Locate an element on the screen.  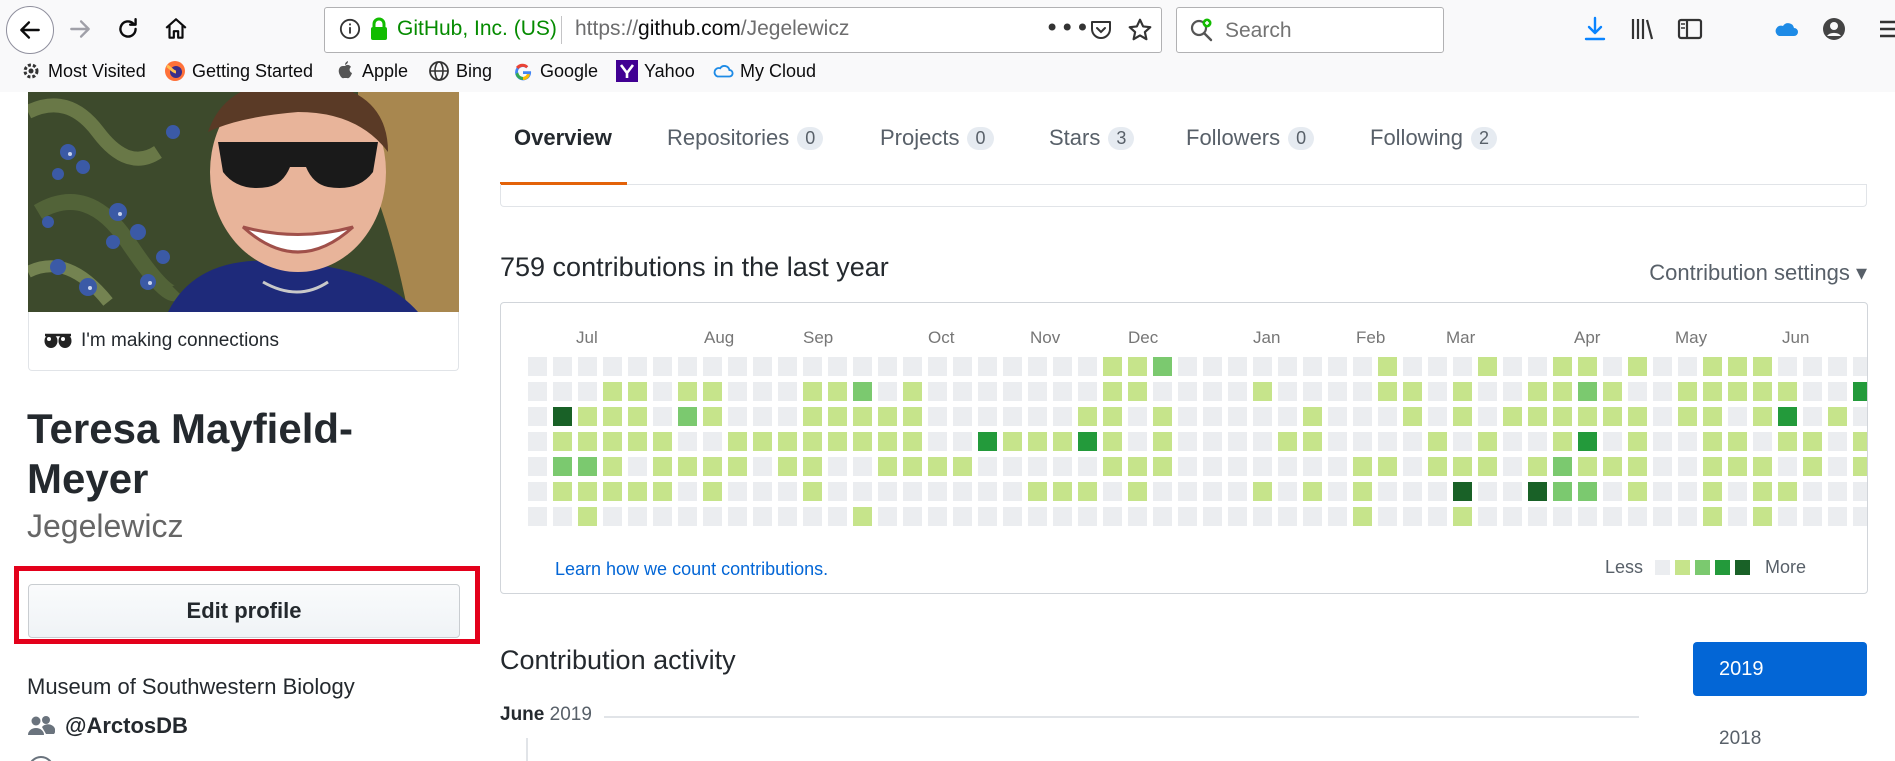
tab-repositories: Repositories 0 is located at coordinates (745, 138).